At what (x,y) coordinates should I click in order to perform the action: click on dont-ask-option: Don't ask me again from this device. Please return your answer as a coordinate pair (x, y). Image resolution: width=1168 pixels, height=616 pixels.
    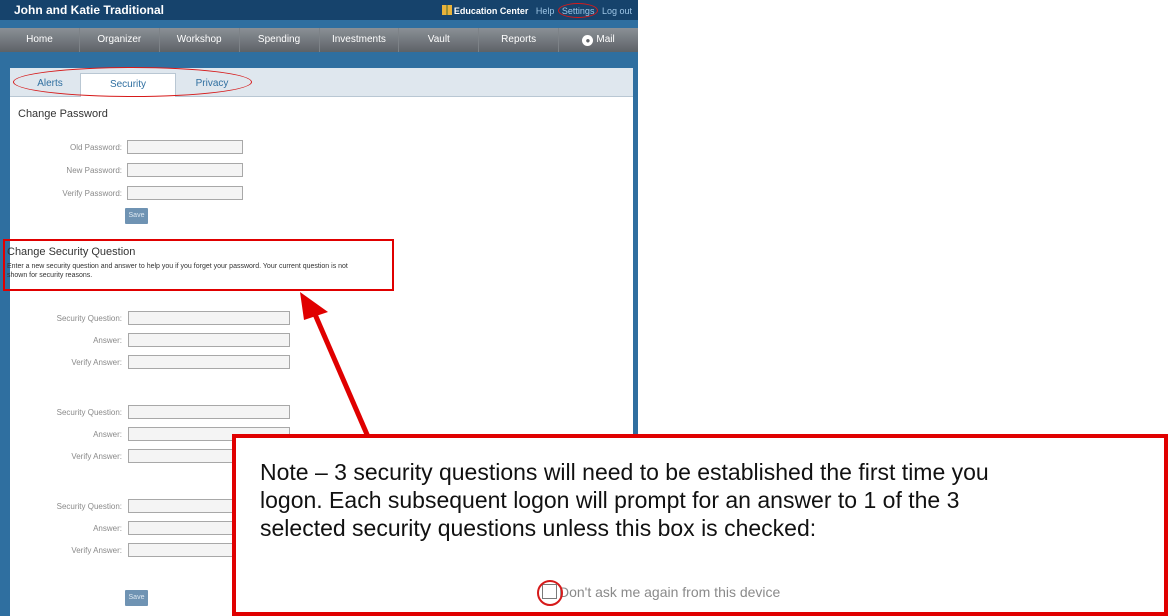
    Looking at the image, I should click on (661, 592).